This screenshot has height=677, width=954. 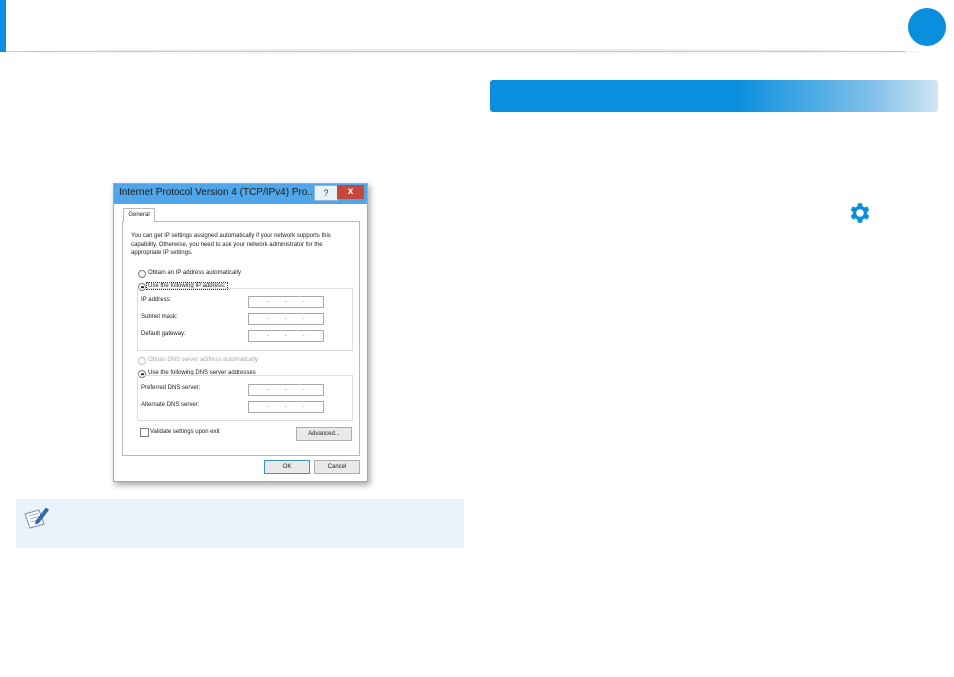 I want to click on dns-server-group, so click(x=245, y=398).